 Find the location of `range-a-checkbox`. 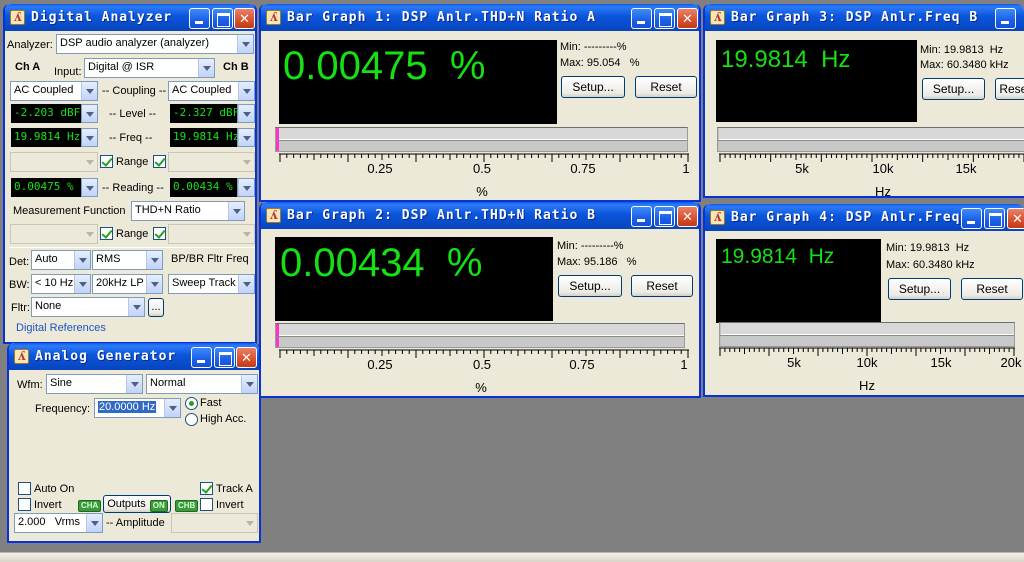

range-a-checkbox is located at coordinates (106, 161).